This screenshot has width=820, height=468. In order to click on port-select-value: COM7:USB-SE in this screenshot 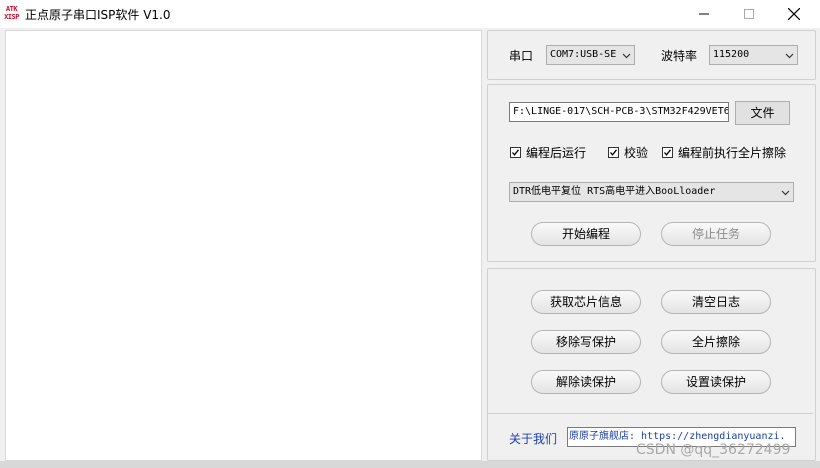, I will do `click(583, 54)`.